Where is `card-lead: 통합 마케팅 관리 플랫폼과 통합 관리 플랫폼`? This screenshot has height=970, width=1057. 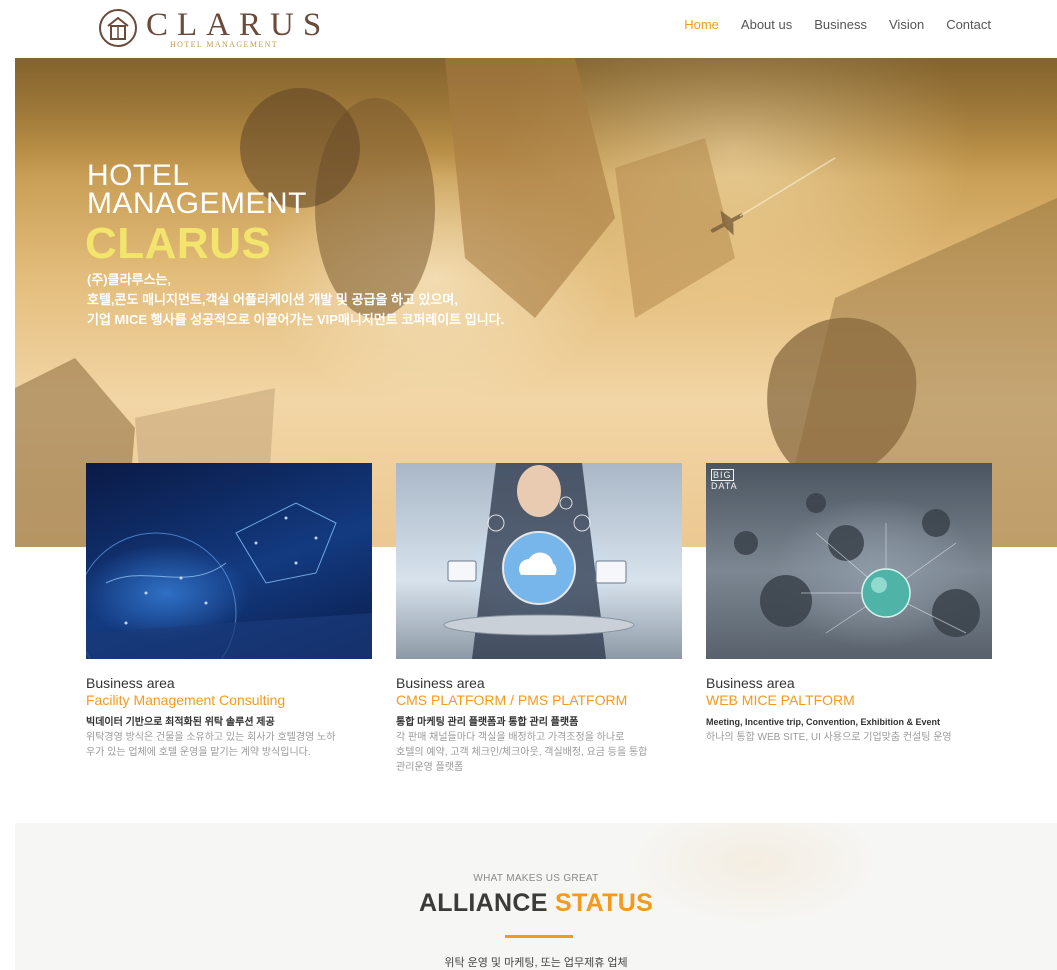
card-lead: 통합 마케팅 관리 플랫폼과 통합 관리 플랫폼 is located at coordinates (487, 722).